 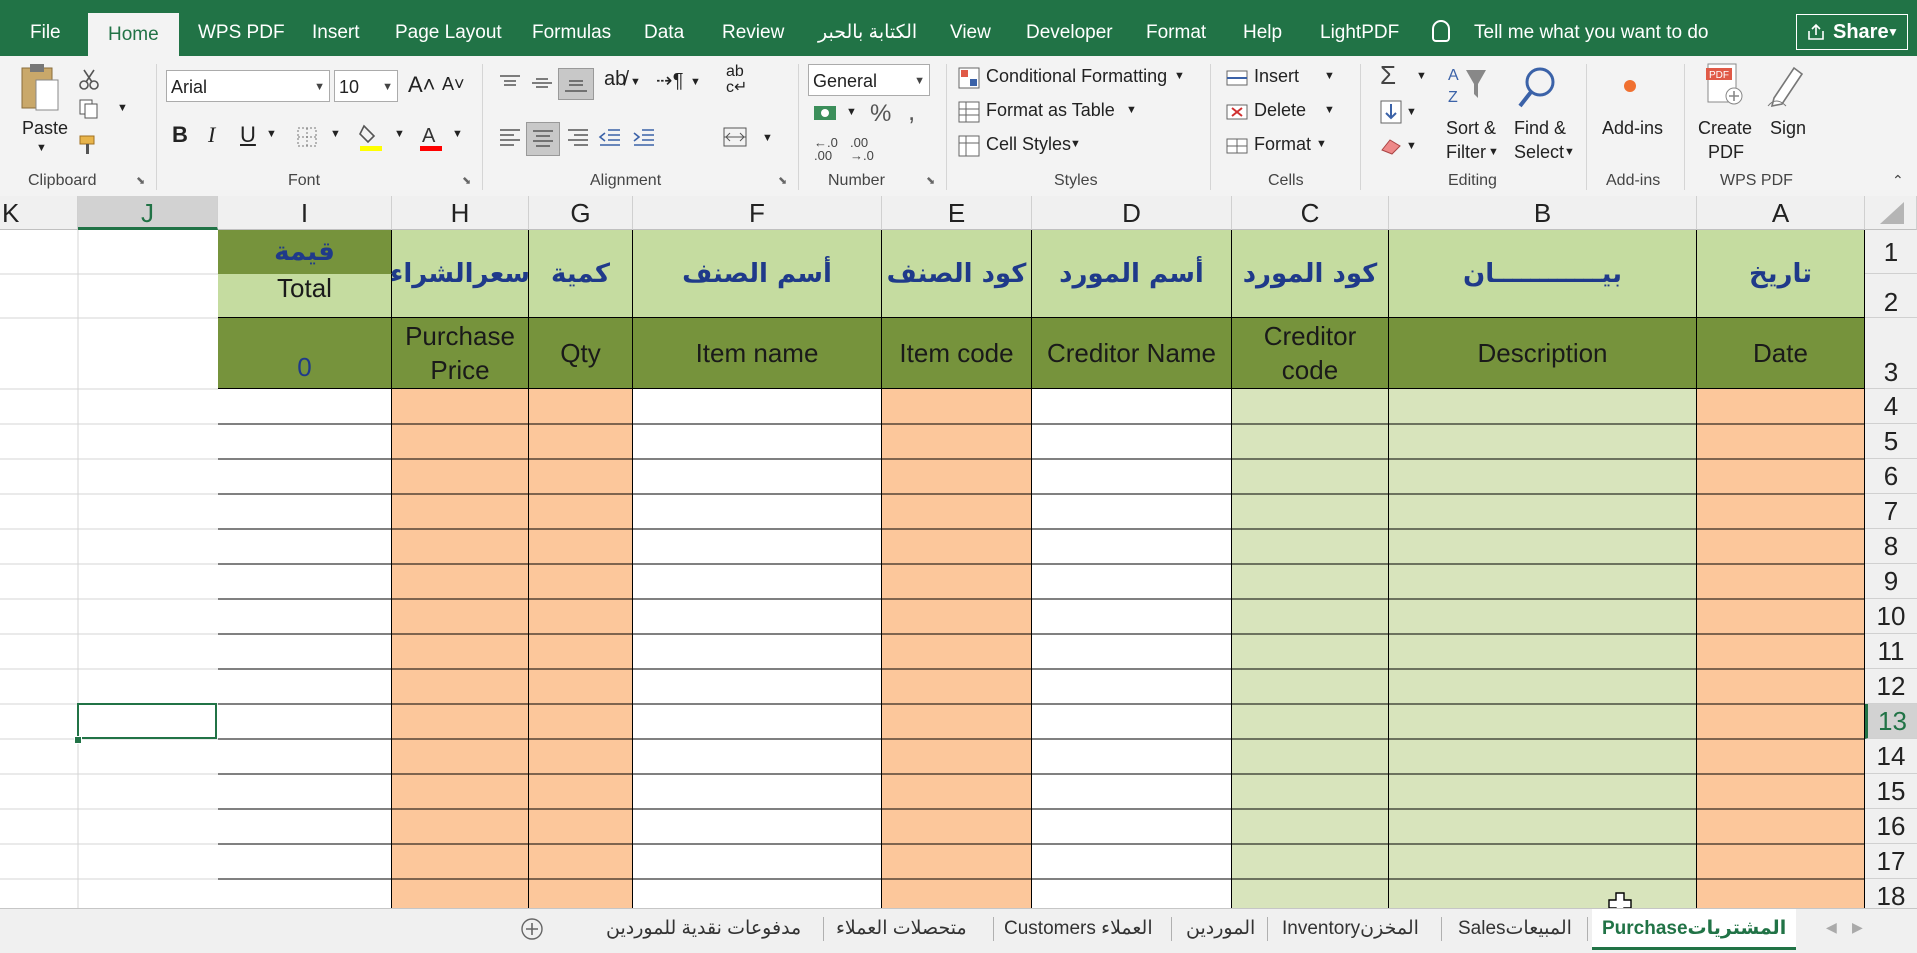 I want to click on row-header-13: 13, so click(x=1891, y=721).